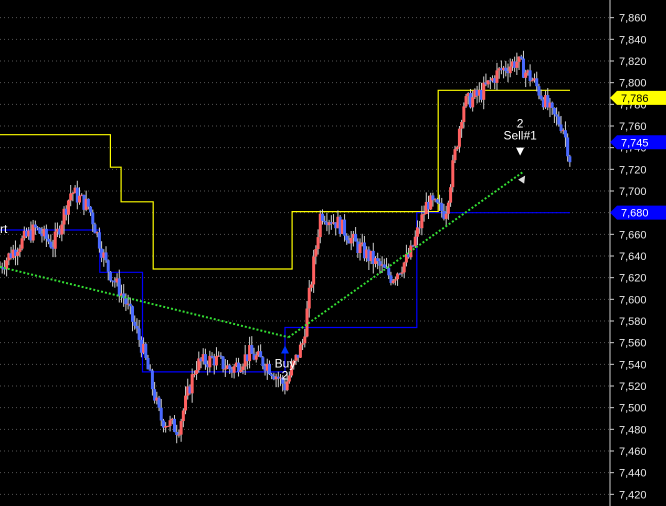 This screenshot has width=666, height=506. What do you see at coordinates (633, 430) in the screenshot?
I see `tick-label: 7,480` at bounding box center [633, 430].